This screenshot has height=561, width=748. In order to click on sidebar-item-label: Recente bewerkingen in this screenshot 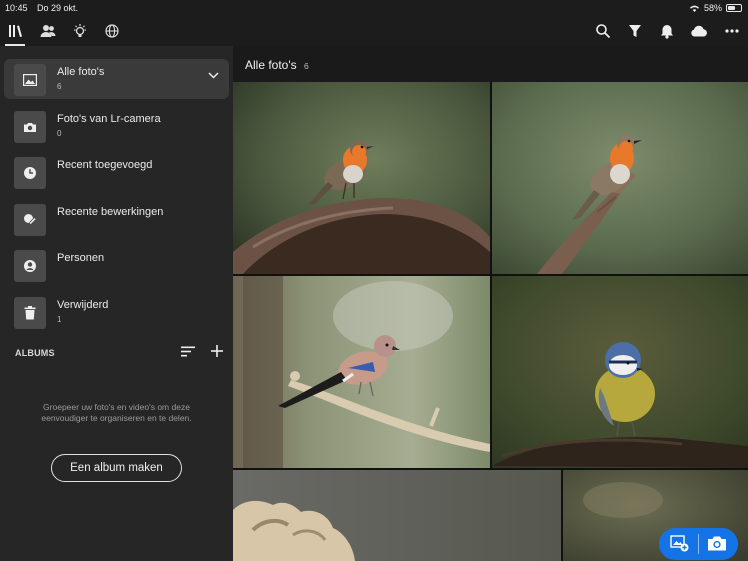, I will do `click(110, 212)`.